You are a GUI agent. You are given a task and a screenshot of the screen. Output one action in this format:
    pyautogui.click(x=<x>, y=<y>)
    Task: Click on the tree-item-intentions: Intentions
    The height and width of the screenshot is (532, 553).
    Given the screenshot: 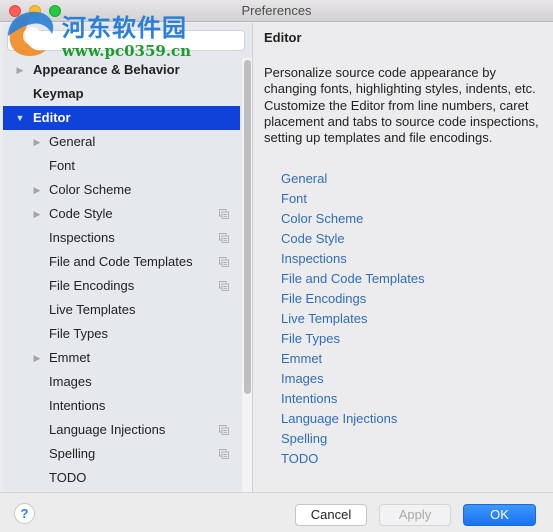 What is the action you would take?
    pyautogui.click(x=121, y=406)
    